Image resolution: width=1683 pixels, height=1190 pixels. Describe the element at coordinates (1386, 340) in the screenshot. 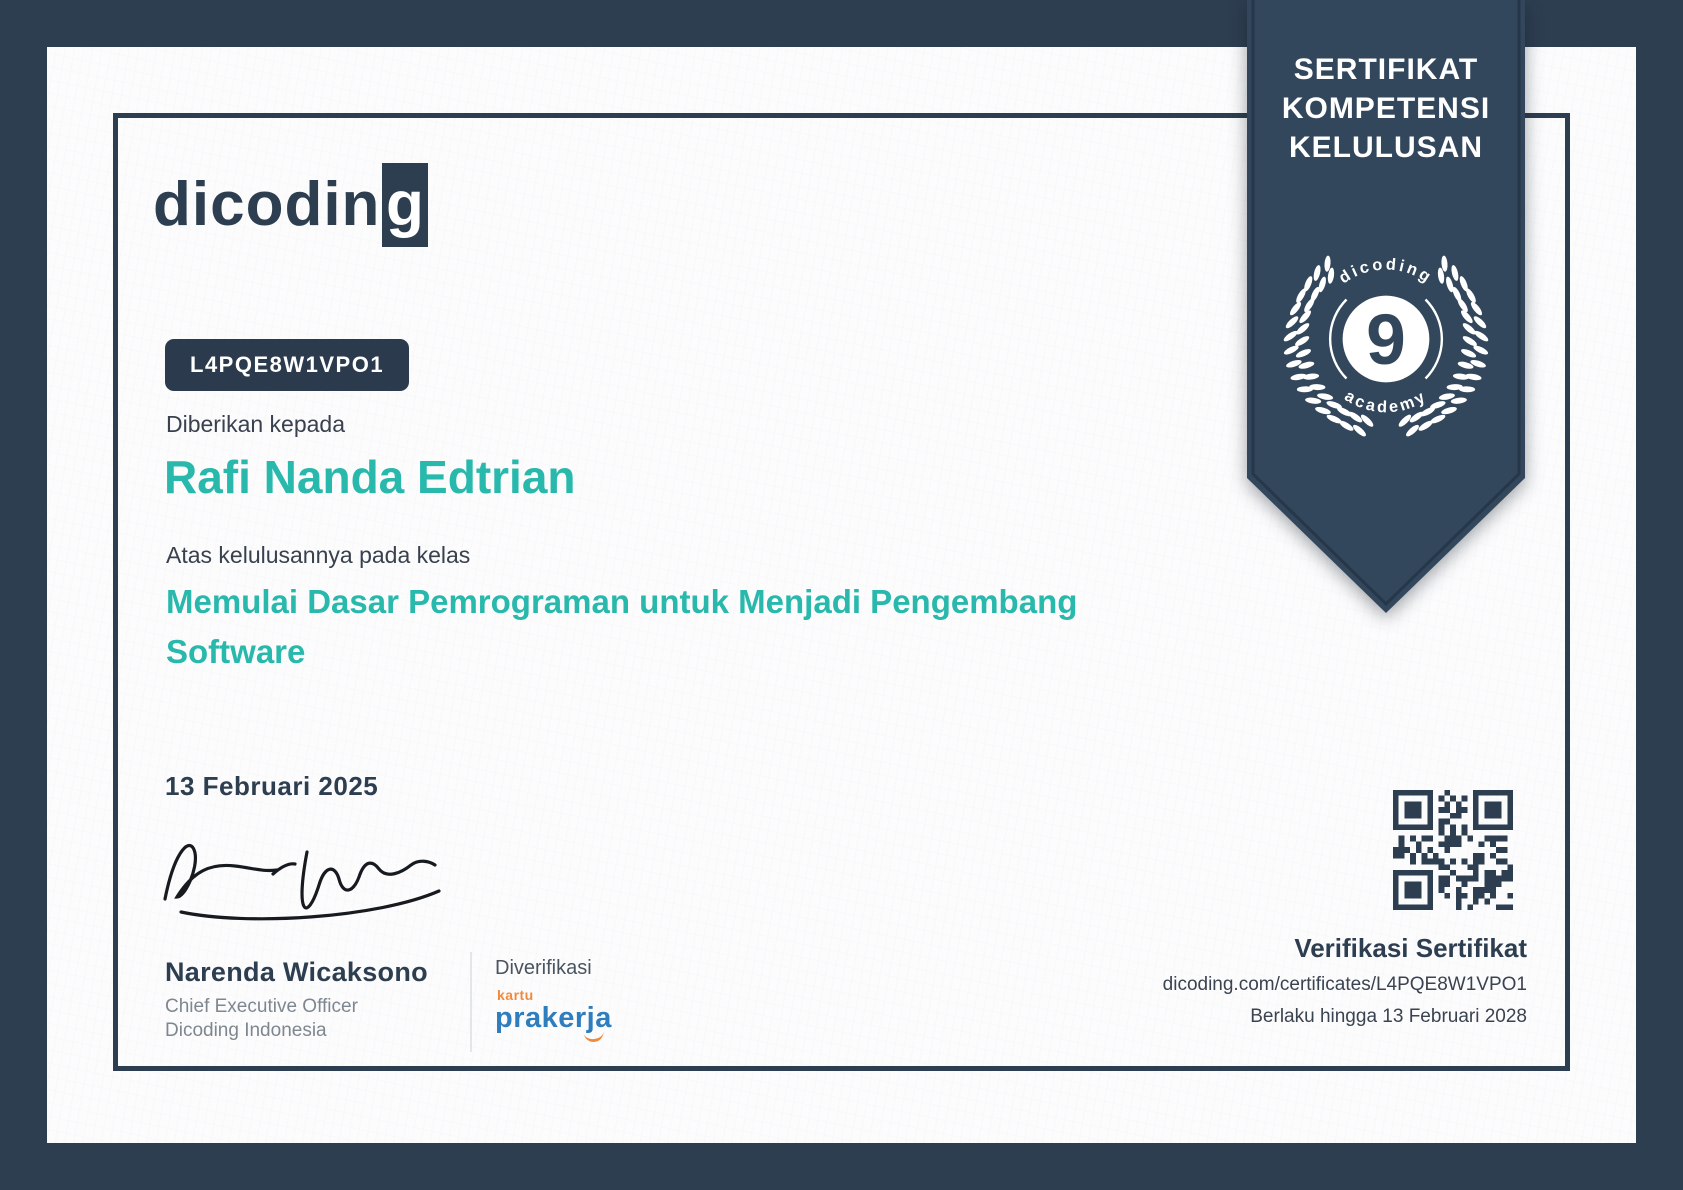

I see `emblem-number: 9` at that location.